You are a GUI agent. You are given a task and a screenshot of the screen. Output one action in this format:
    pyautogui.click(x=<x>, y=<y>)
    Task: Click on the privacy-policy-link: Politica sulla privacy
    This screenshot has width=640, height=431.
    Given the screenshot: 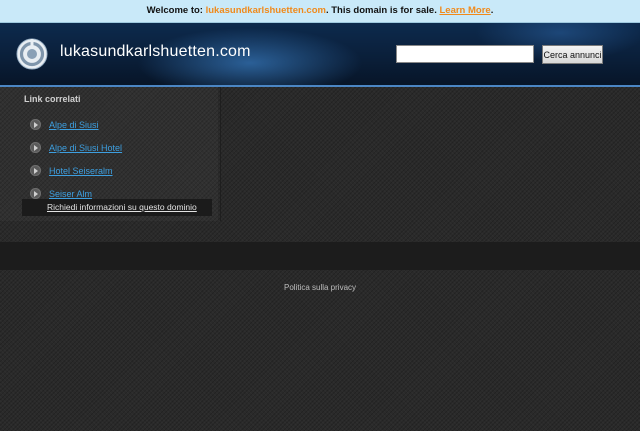 What is the action you would take?
    pyautogui.click(x=320, y=287)
    